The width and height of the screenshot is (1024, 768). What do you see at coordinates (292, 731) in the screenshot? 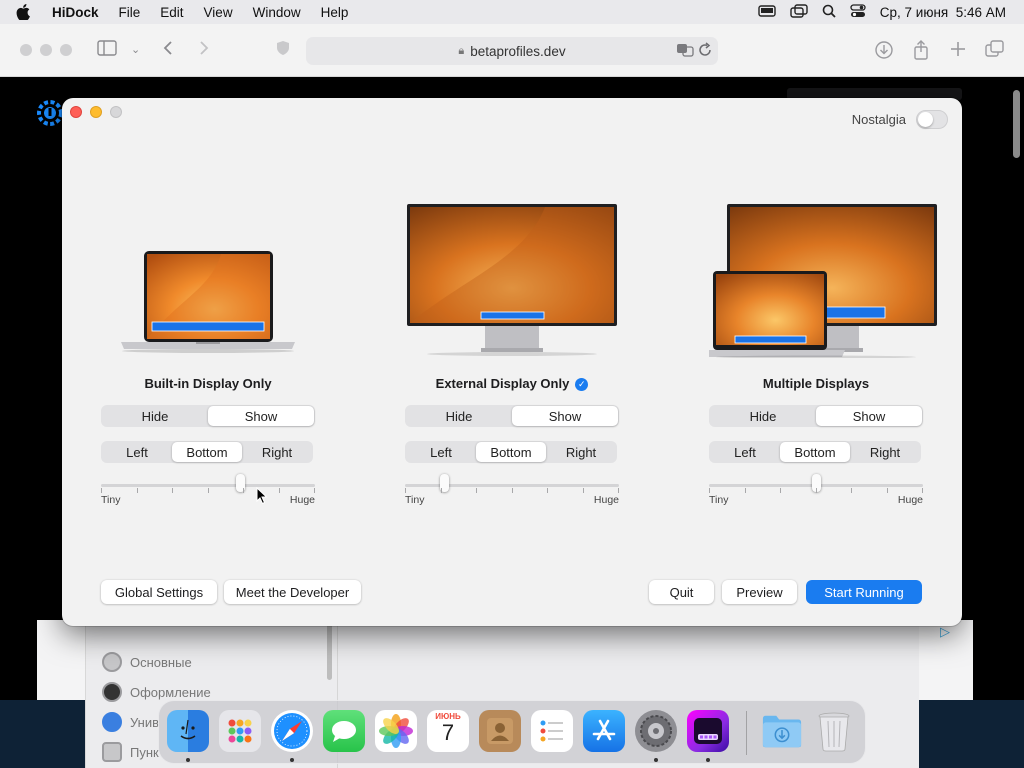
I see `safari-icon` at bounding box center [292, 731].